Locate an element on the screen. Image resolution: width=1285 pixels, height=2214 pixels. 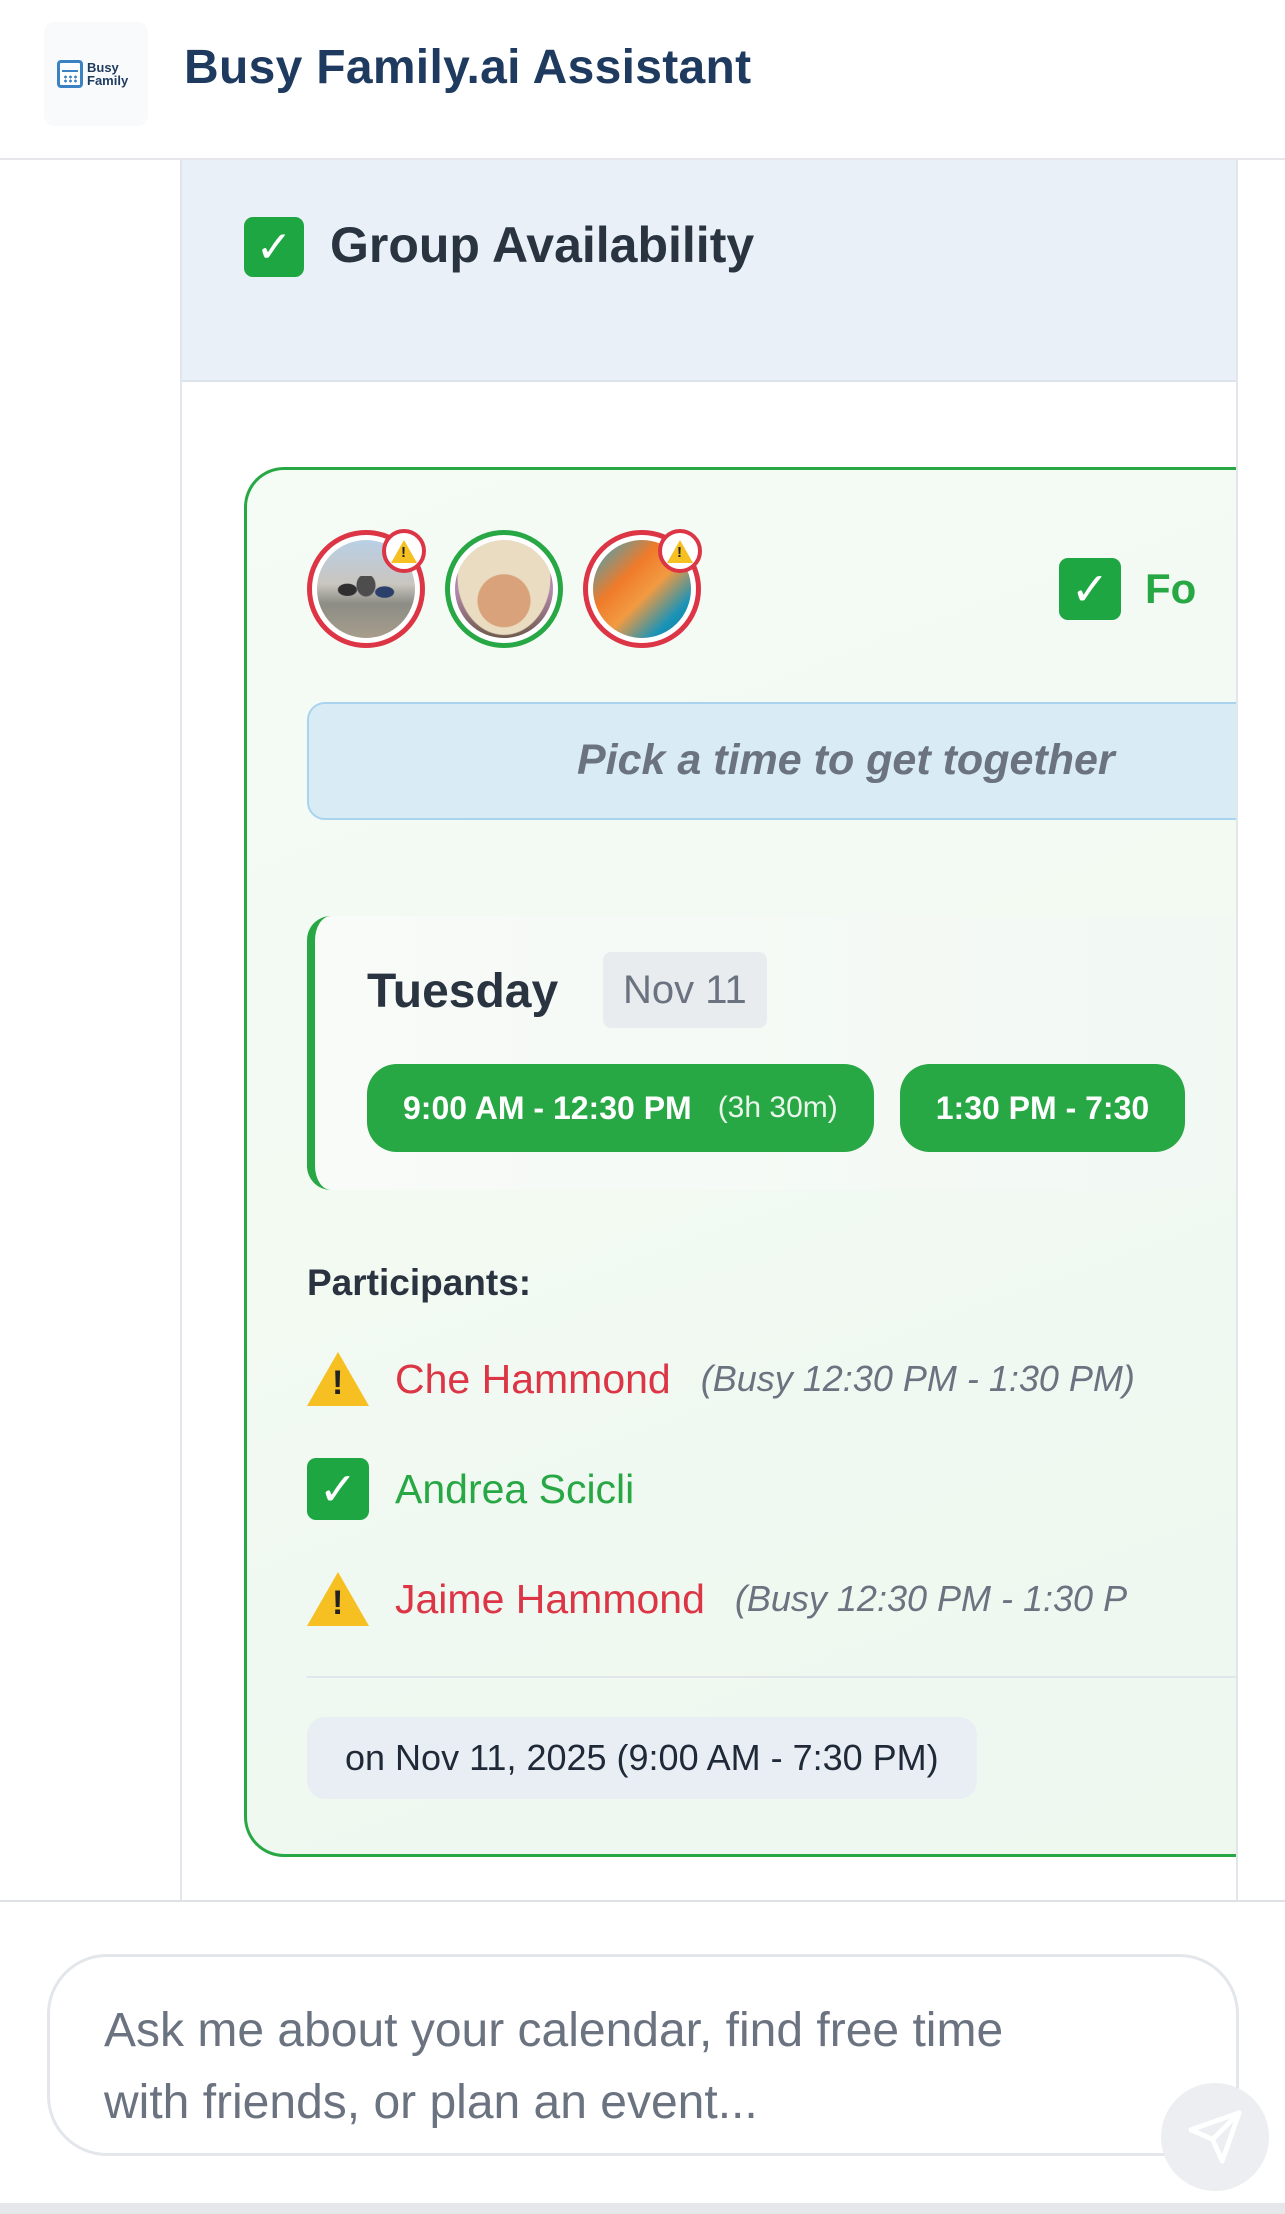
day-date-badge: Nov 11 is located at coordinates (685, 990).